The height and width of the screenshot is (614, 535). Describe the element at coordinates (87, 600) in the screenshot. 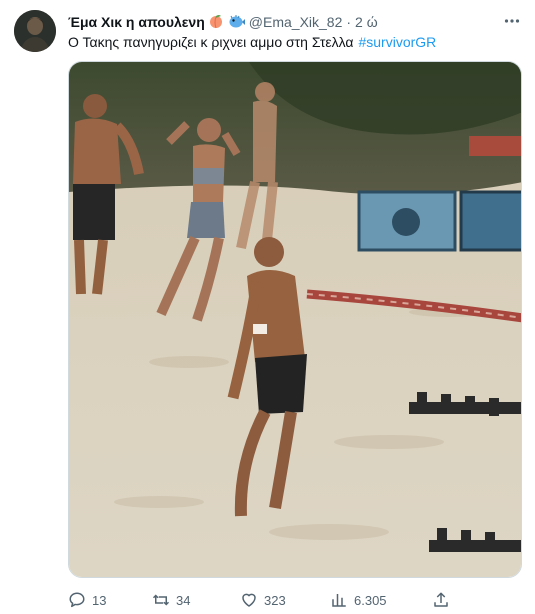

I see `reply-button: 13` at that location.